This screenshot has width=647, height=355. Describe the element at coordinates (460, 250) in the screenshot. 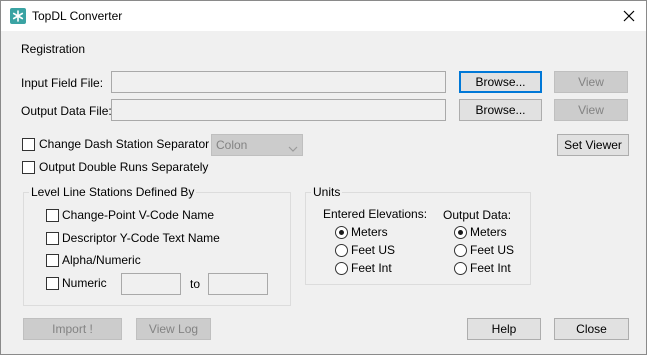

I see `output-feet-us-radio` at that location.